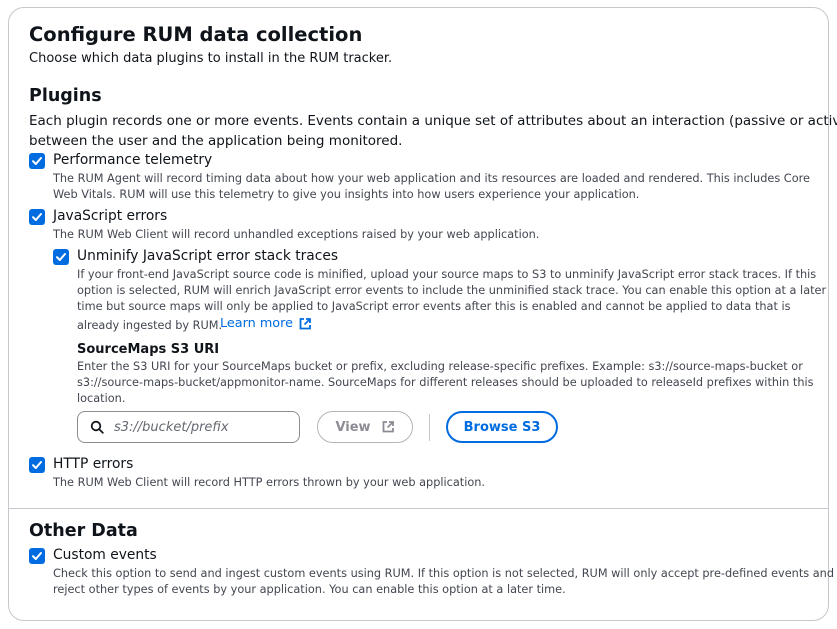  Describe the element at coordinates (110, 216) in the screenshot. I see `javascript-errors-label: JavaScript errors` at that location.